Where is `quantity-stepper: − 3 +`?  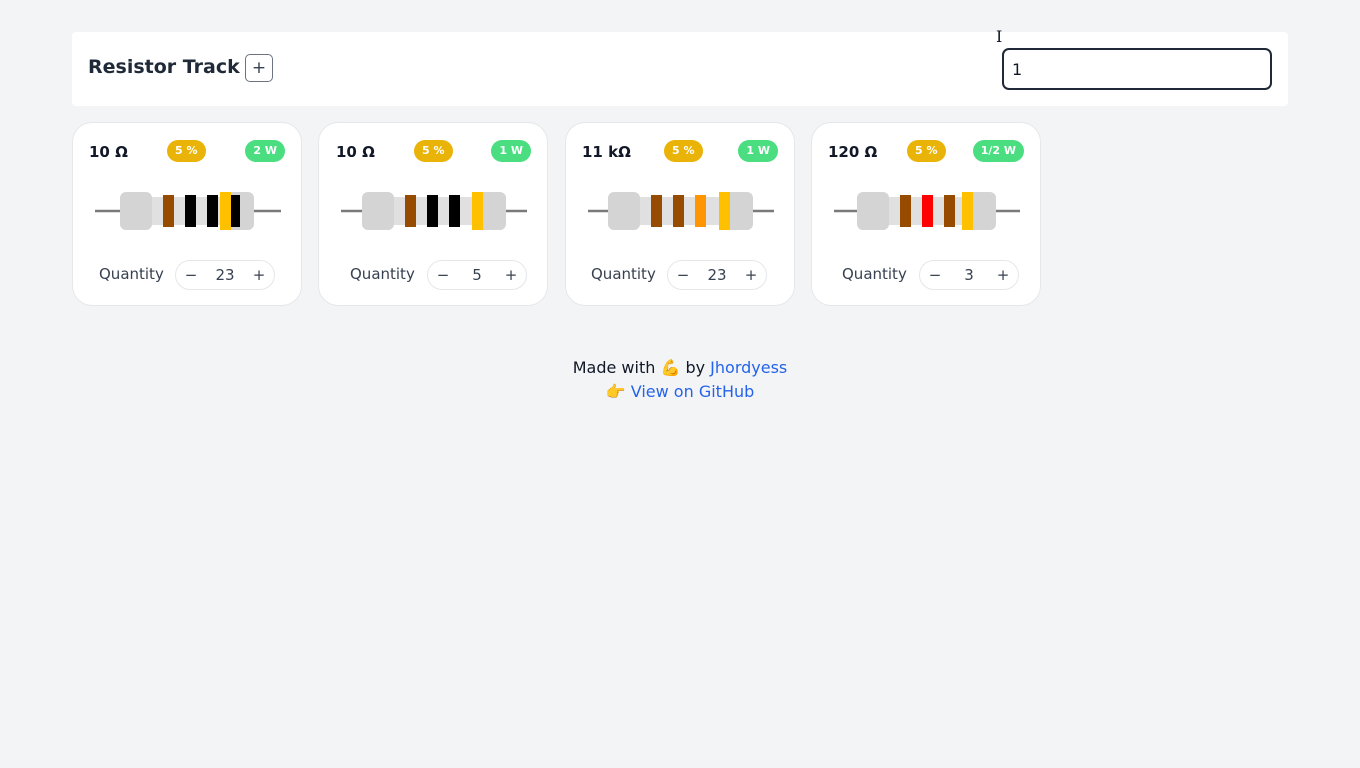 quantity-stepper: − 3 + is located at coordinates (969, 275).